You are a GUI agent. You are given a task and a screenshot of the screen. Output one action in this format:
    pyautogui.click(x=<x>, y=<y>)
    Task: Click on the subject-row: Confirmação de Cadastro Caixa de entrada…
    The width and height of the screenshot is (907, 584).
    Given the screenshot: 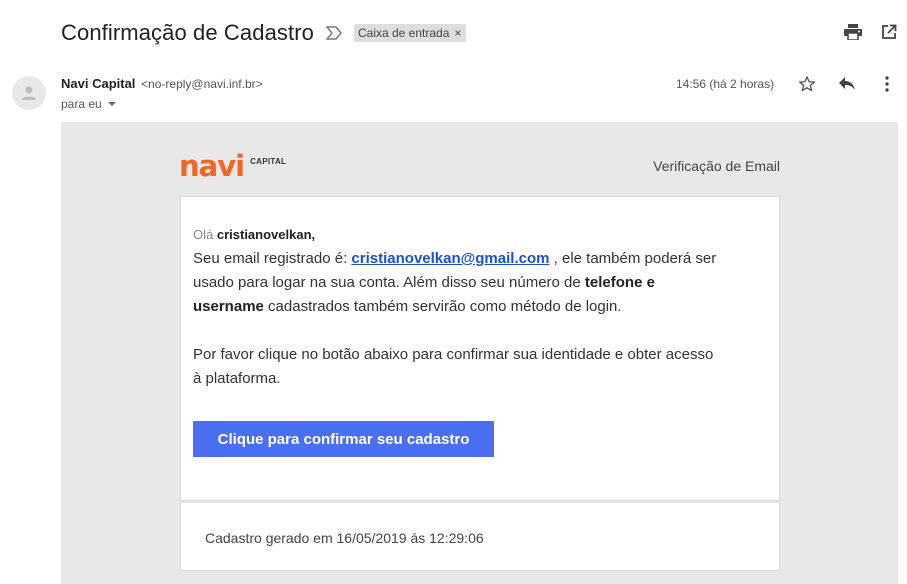 What is the action you would take?
    pyautogui.click(x=264, y=33)
    